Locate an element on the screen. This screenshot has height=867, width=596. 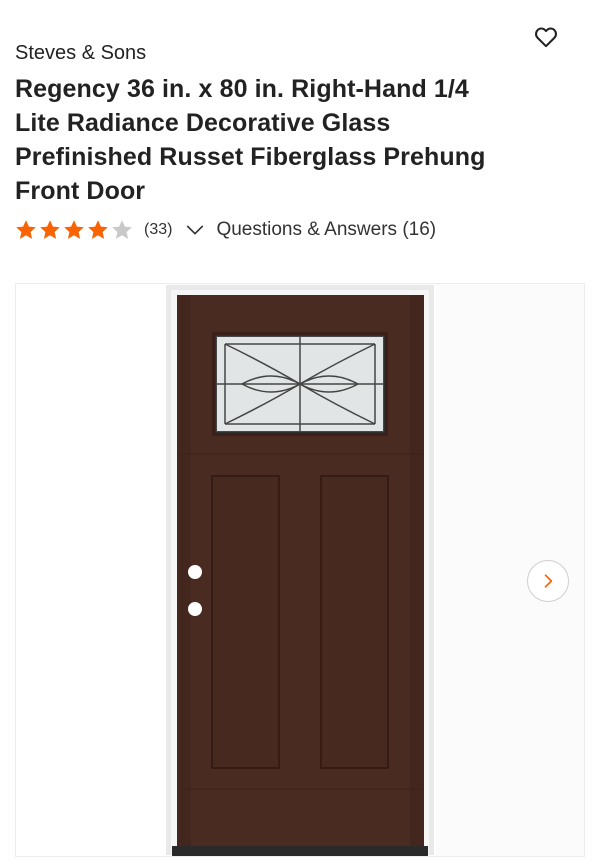
star-empty-icon is located at coordinates (122, 229).